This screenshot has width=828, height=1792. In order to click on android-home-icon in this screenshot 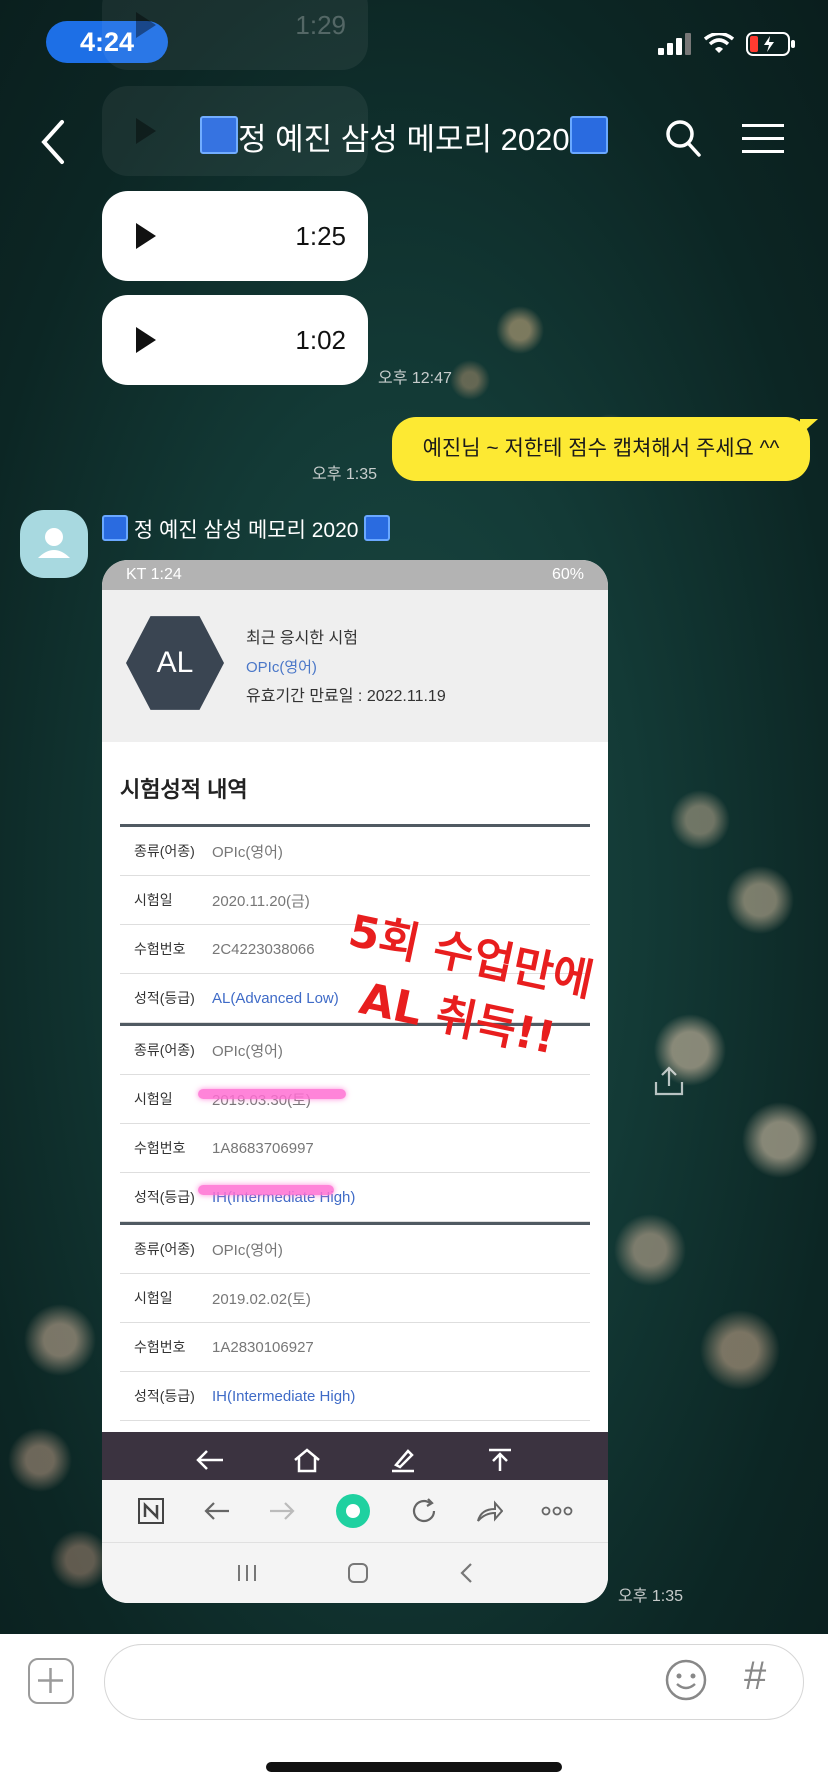, I will do `click(357, 1573)`.